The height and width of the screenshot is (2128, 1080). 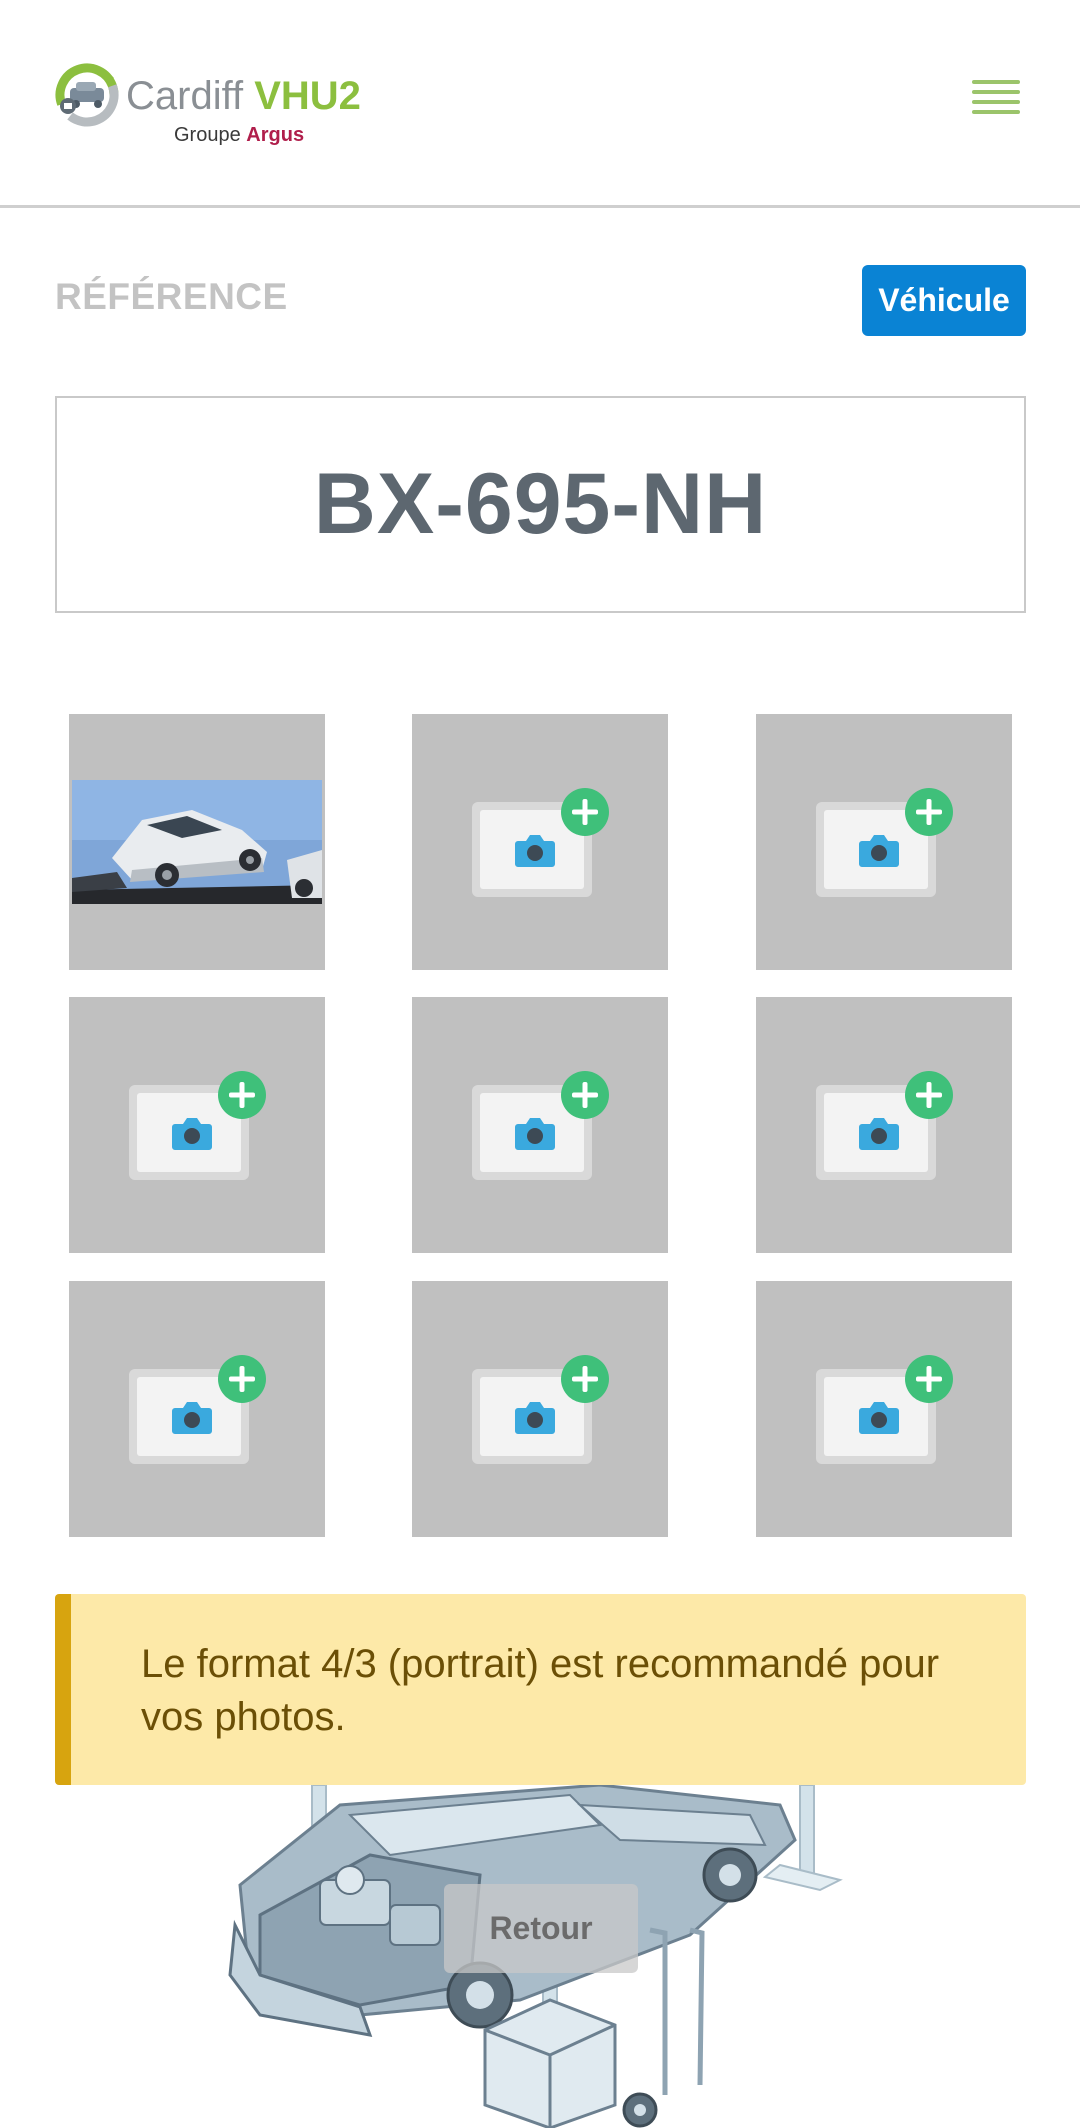 What do you see at coordinates (275, 135) in the screenshot?
I see `logo-argus: Argus` at bounding box center [275, 135].